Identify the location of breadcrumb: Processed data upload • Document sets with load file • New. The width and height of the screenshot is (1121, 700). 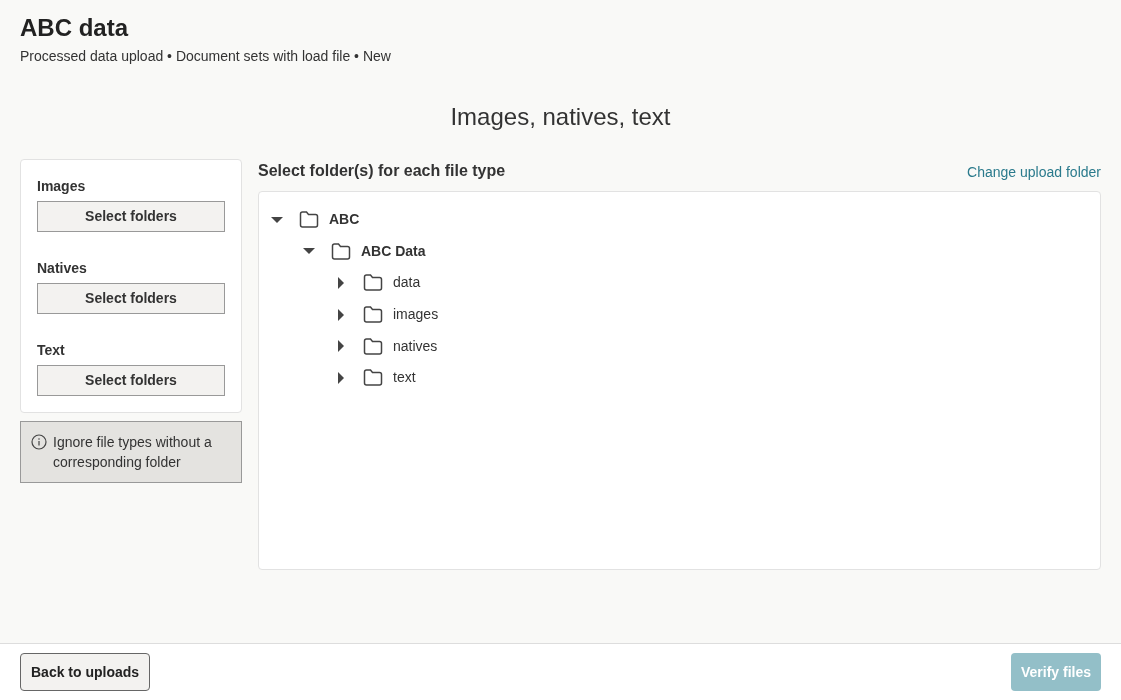
(206, 56).